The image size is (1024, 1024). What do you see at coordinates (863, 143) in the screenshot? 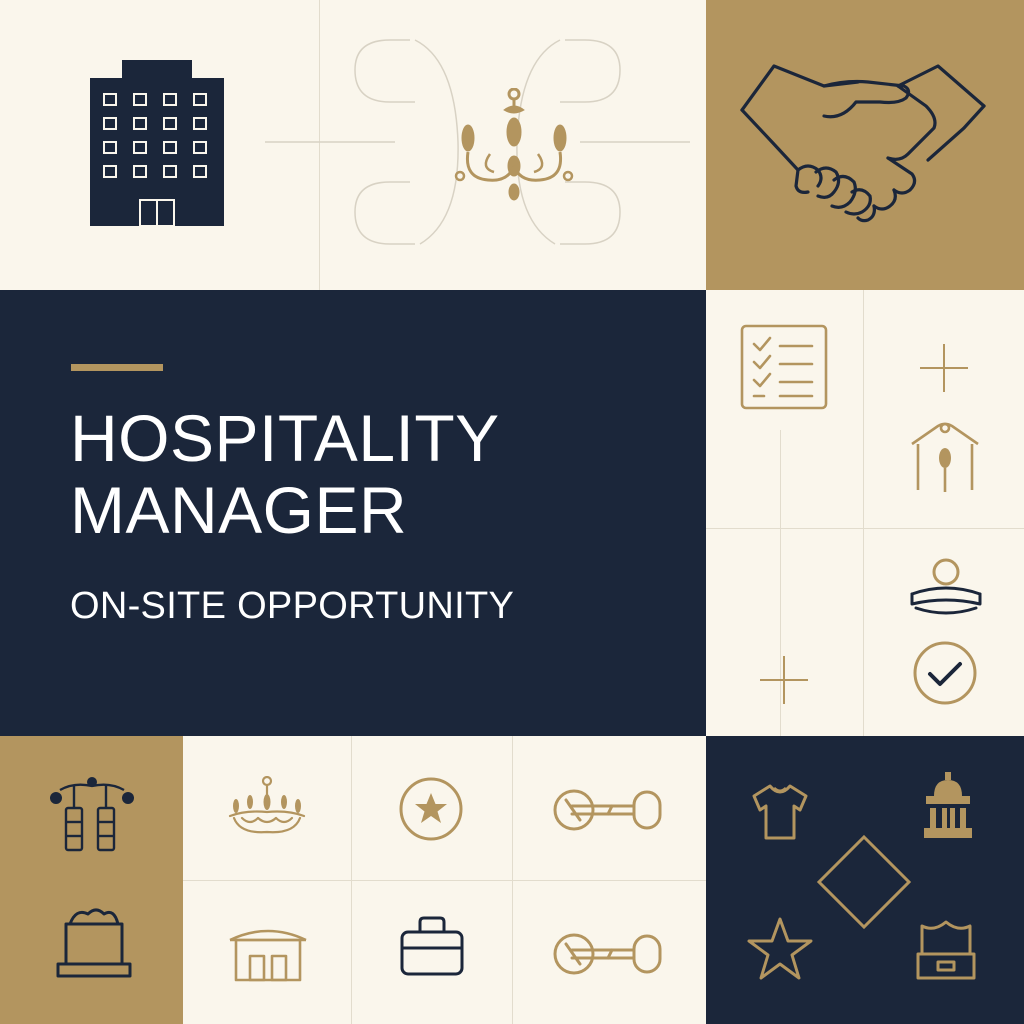
I see `handshake-icon` at bounding box center [863, 143].